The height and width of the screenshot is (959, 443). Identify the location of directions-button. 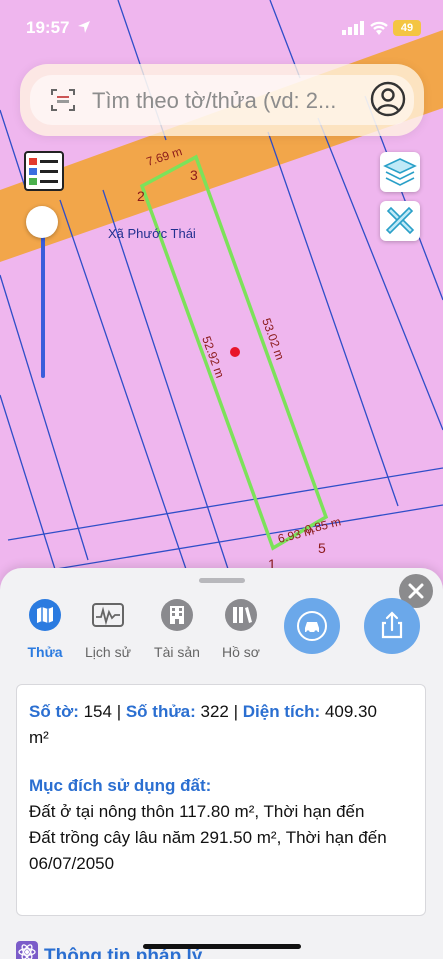
(312, 626).